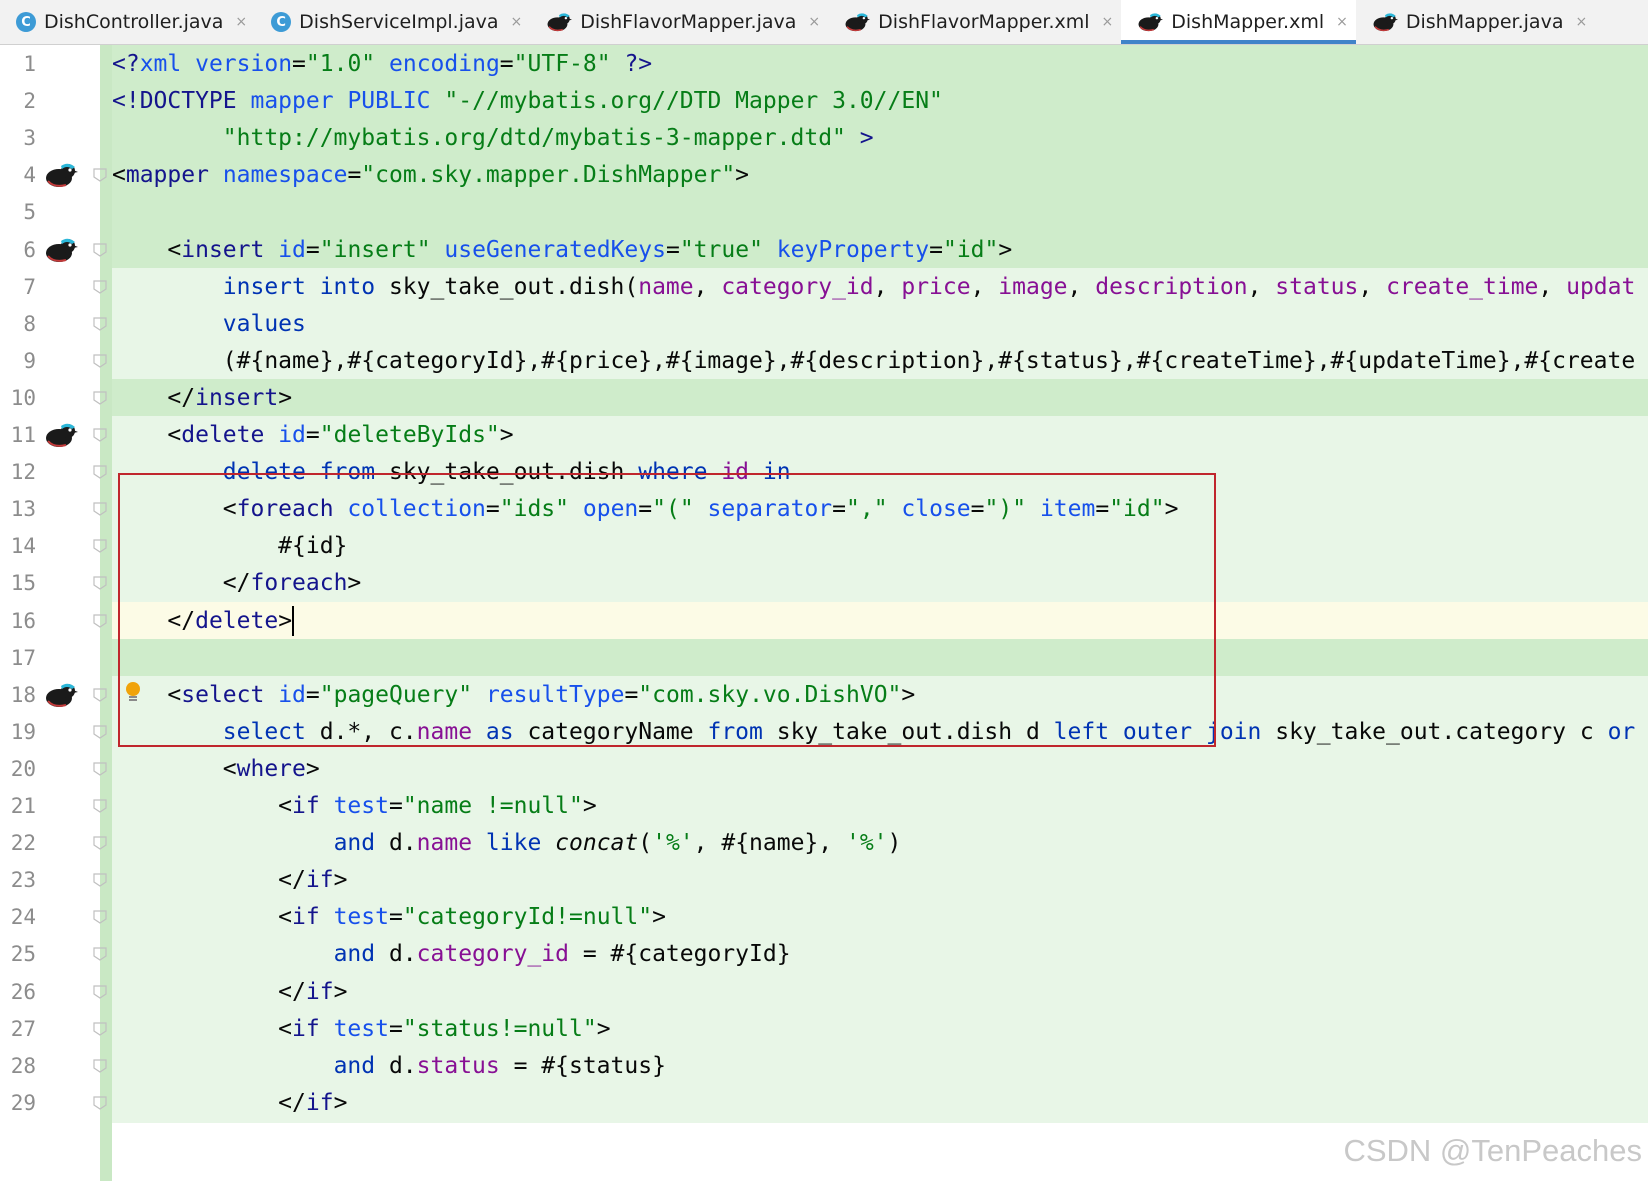  Describe the element at coordinates (1238, 22) in the screenshot. I see `tab-dishmapper-xml: DishMapper.xml ×` at that location.